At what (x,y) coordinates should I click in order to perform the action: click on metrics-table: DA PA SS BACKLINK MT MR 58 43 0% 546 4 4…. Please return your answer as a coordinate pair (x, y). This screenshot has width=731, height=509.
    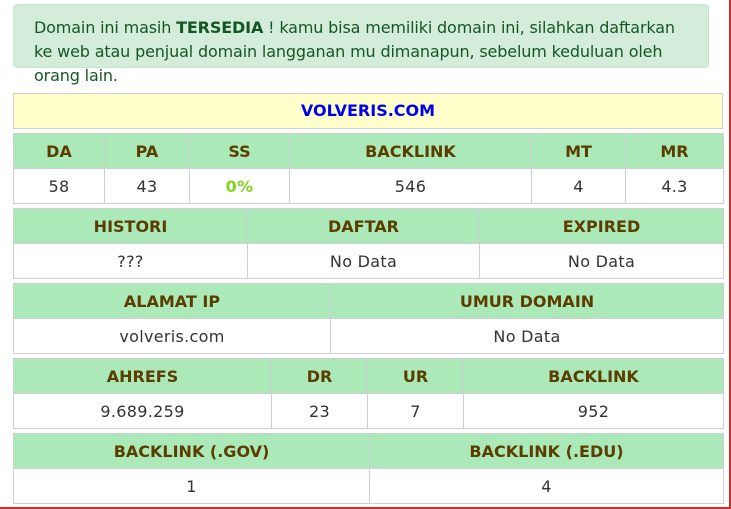
    Looking at the image, I should click on (368, 168).